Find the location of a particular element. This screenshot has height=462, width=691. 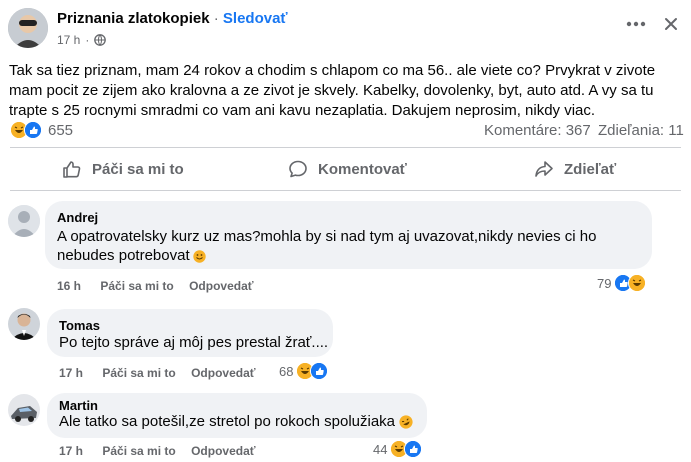

comment-avatar-andrej is located at coordinates (24, 221).